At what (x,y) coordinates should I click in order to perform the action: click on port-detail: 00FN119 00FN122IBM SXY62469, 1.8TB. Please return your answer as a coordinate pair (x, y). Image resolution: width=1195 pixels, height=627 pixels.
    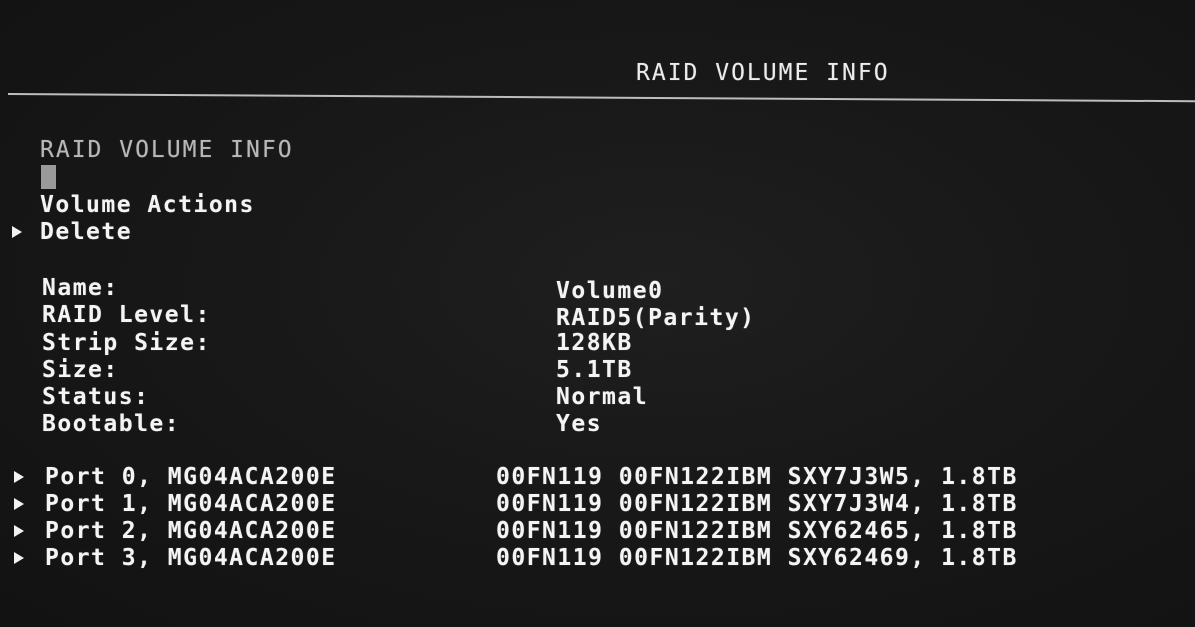
    Looking at the image, I should click on (757, 558).